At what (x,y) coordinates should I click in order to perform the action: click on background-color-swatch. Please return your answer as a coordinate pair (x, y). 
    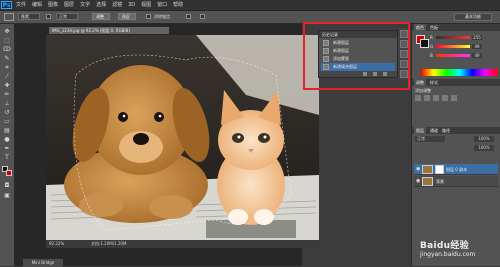
    Looking at the image, I should click on (9, 173).